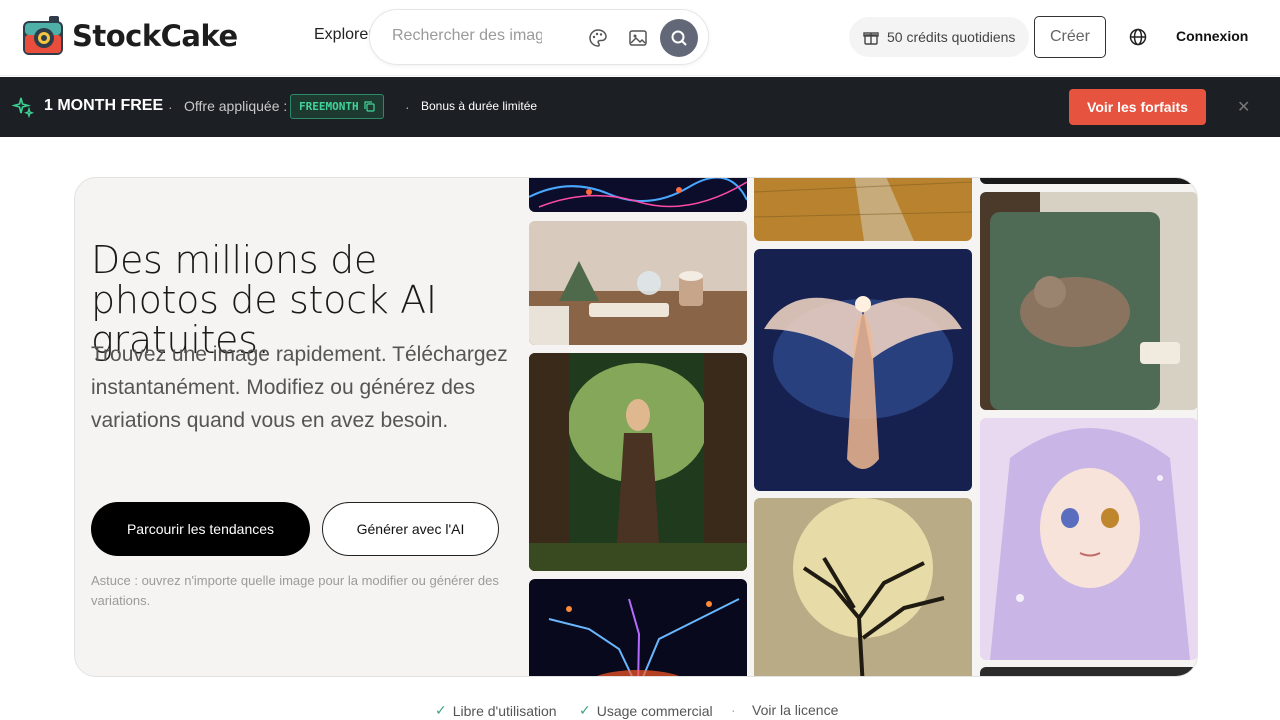 Image resolution: width=1280 pixels, height=720 pixels. Describe the element at coordinates (1088, 301) in the screenshot. I see `gallery-image-cat-armchair` at that location.